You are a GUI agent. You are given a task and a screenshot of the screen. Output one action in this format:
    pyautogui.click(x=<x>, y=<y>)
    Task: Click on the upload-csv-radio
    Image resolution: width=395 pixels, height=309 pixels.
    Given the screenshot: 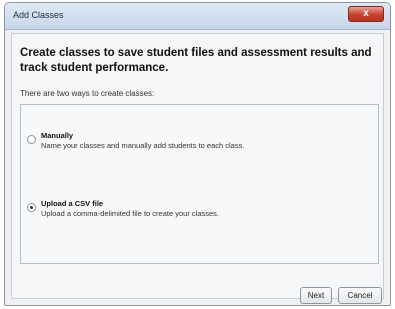 What is the action you would take?
    pyautogui.click(x=31, y=207)
    